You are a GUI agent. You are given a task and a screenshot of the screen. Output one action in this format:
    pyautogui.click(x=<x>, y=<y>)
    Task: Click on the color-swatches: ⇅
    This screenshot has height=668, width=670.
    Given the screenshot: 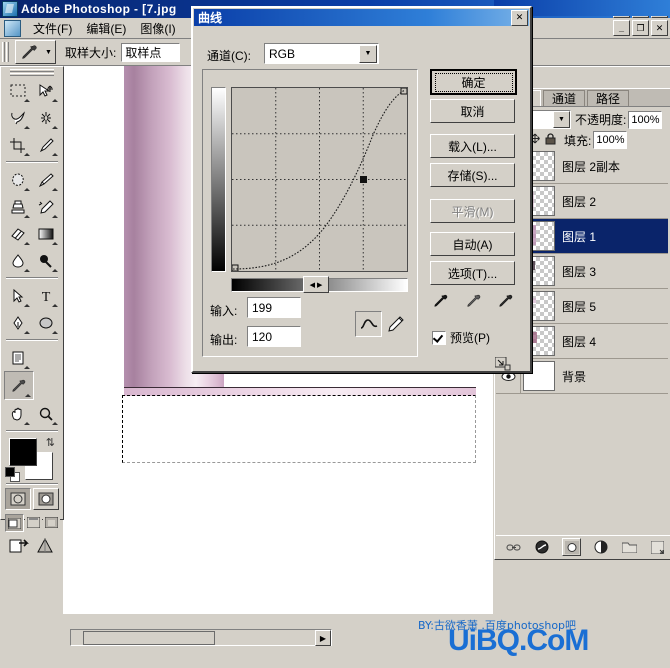 What is the action you would take?
    pyautogui.click(x=32, y=459)
    